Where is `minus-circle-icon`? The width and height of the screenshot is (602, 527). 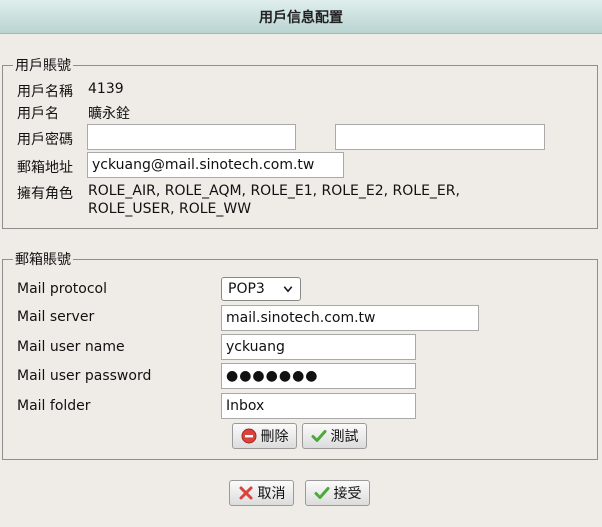
minus-circle-icon is located at coordinates (248, 436).